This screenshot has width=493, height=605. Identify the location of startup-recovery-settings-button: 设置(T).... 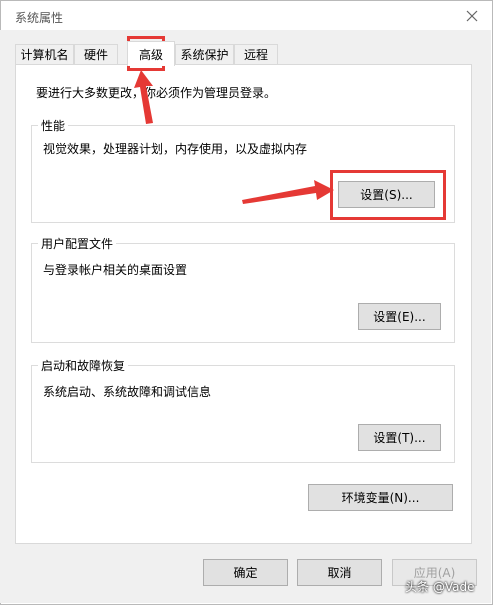
(399, 437).